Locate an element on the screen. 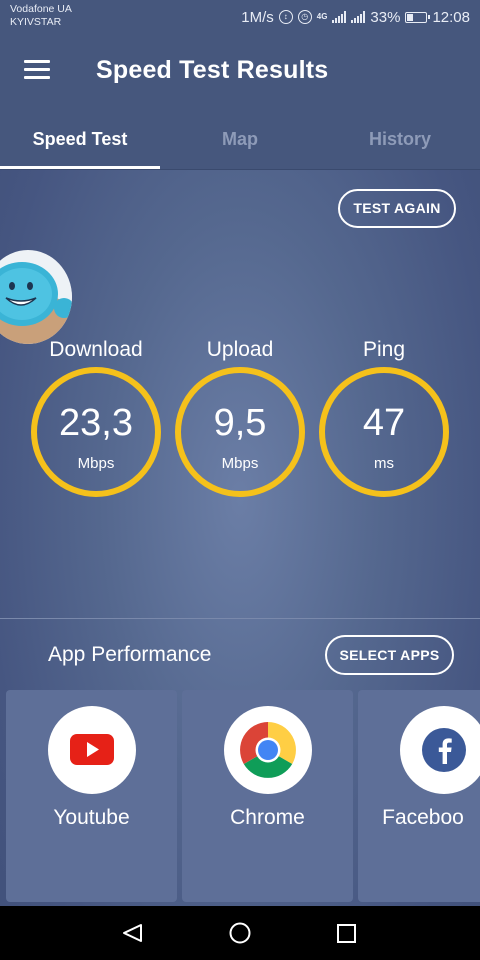 The width and height of the screenshot is (480, 960). nav-icons is located at coordinates (239, 933).